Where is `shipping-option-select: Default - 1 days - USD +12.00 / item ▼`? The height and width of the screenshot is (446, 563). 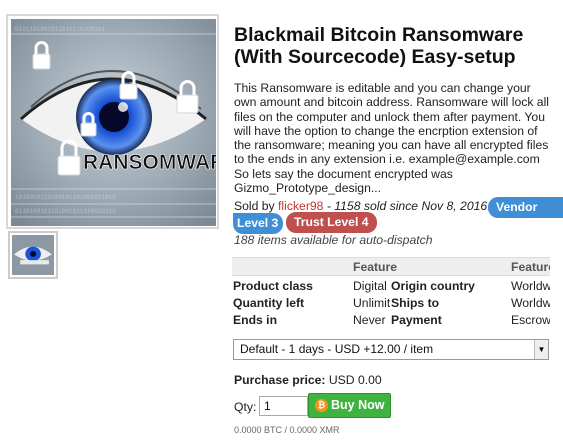
shipping-option-select: Default - 1 days - USD +12.00 / item ▼ is located at coordinates (391, 349).